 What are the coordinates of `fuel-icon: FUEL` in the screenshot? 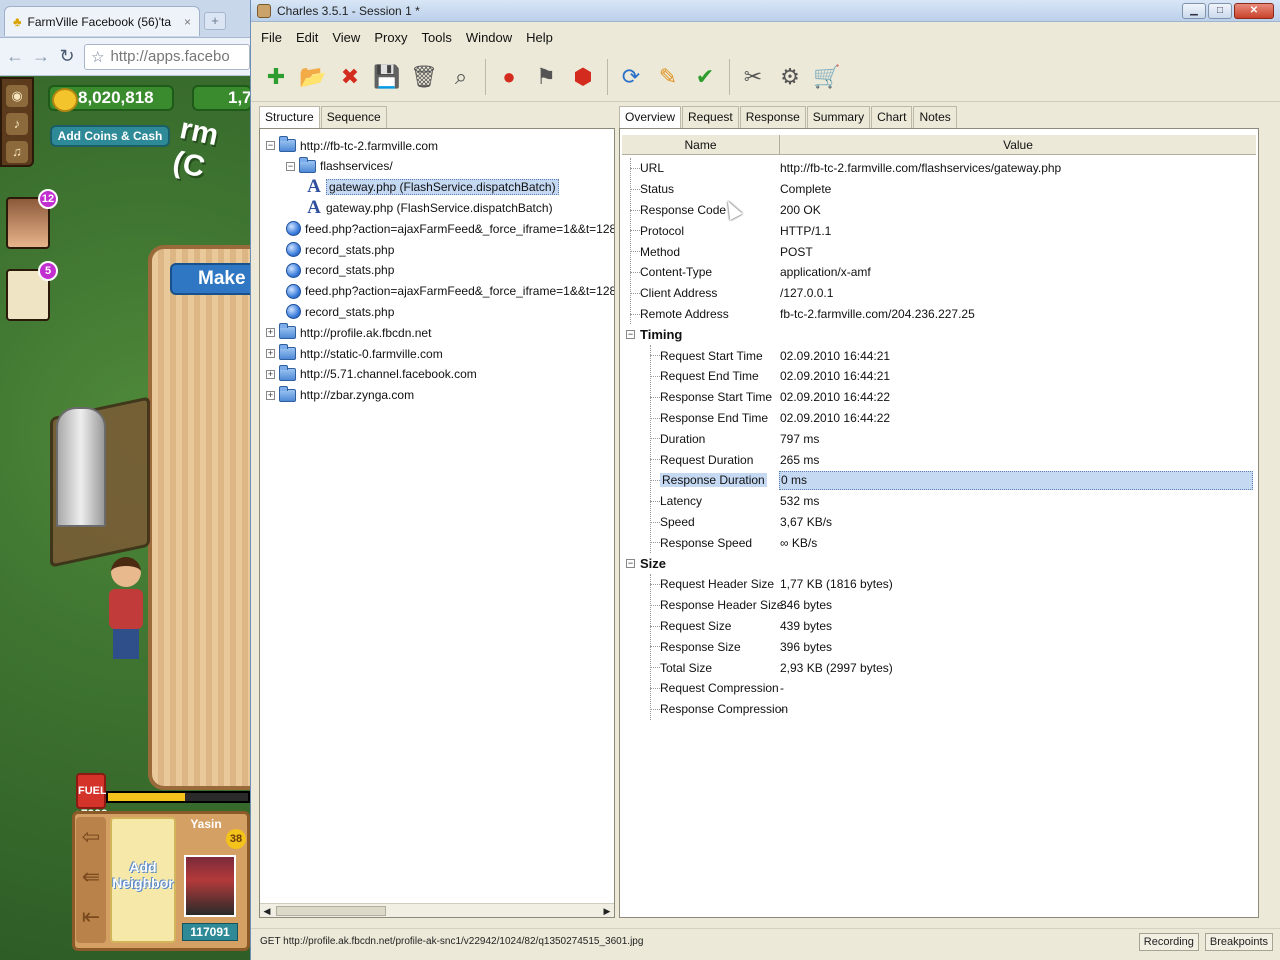 It's located at (91, 791).